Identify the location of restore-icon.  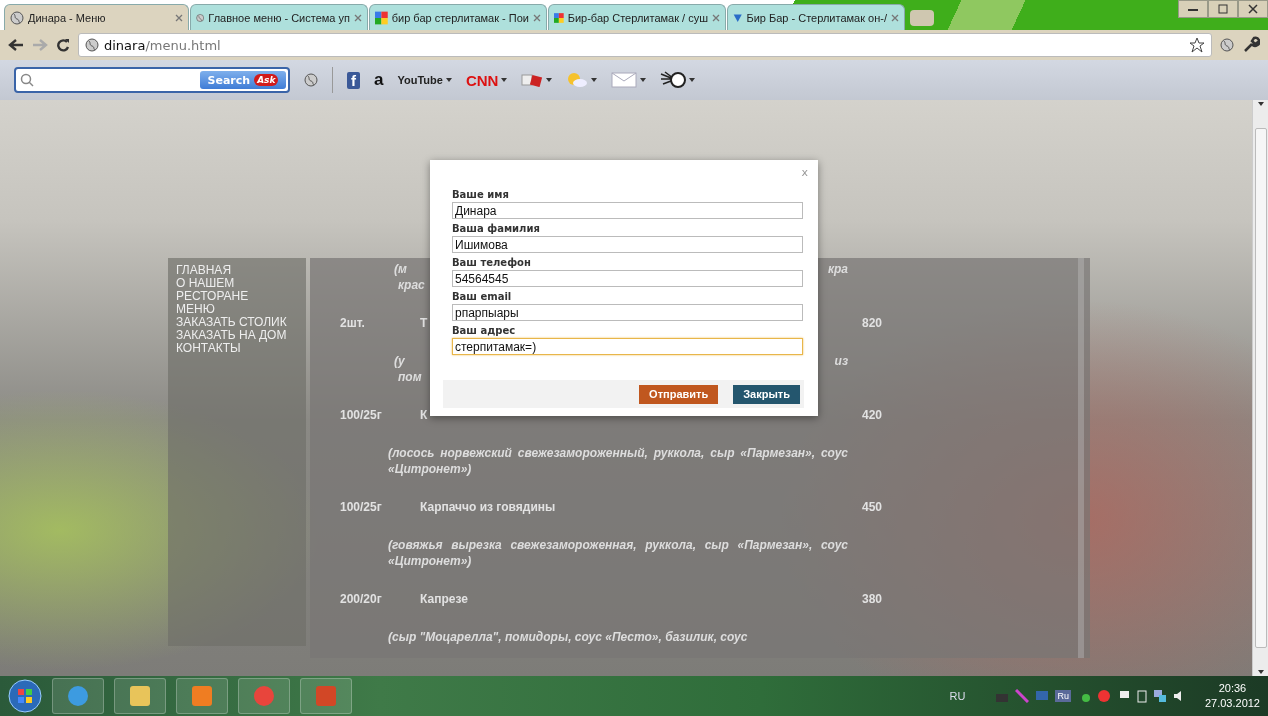
(1223, 9).